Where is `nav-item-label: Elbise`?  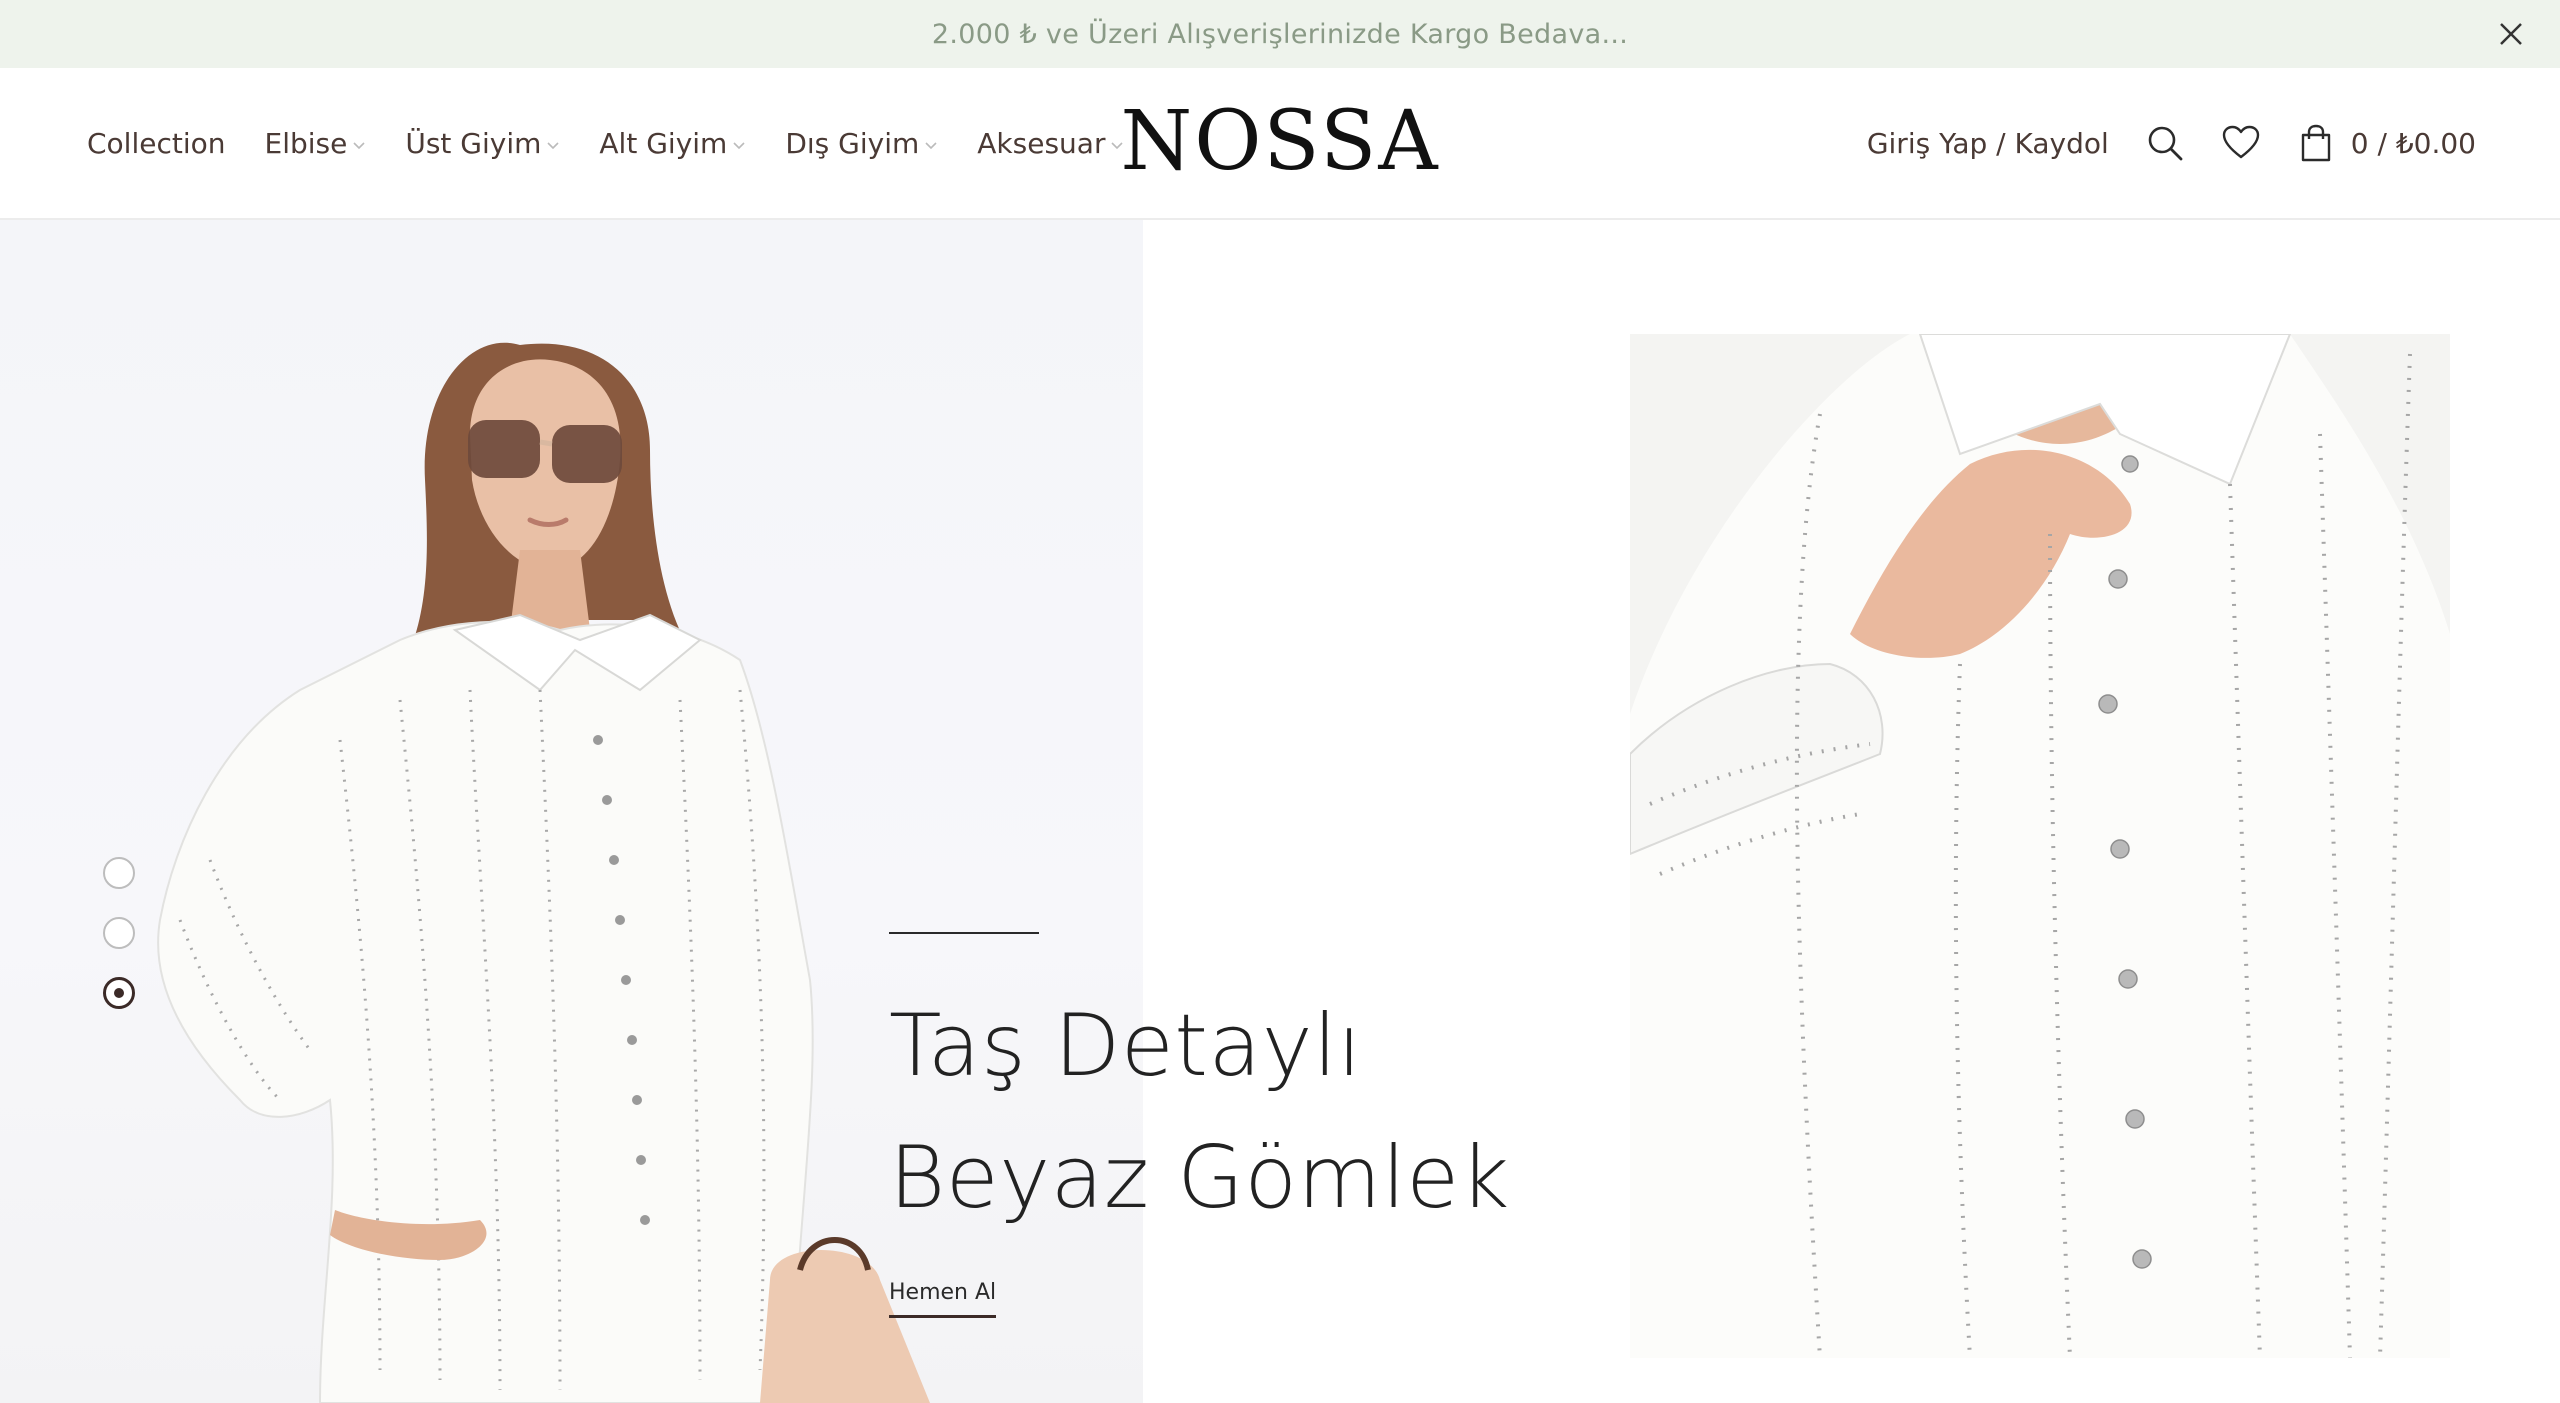 nav-item-label: Elbise is located at coordinates (306, 143).